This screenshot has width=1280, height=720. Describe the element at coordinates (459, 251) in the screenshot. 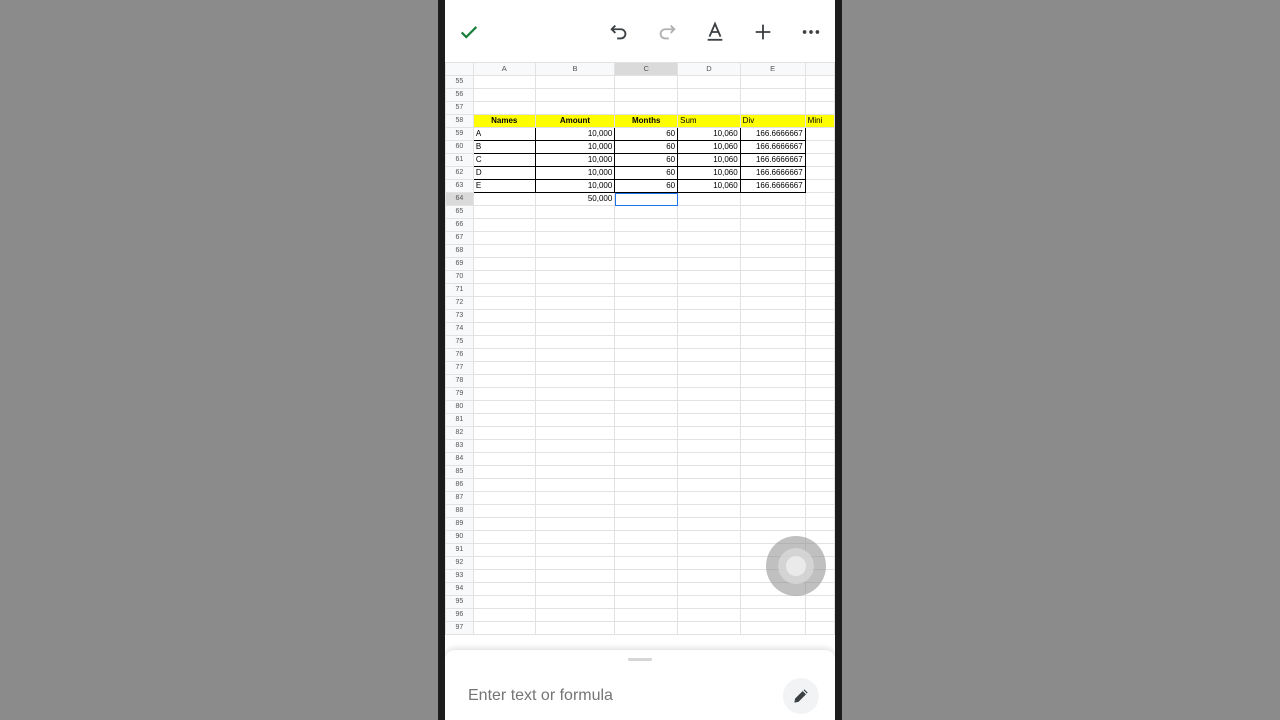

I see `row-header: 68` at that location.